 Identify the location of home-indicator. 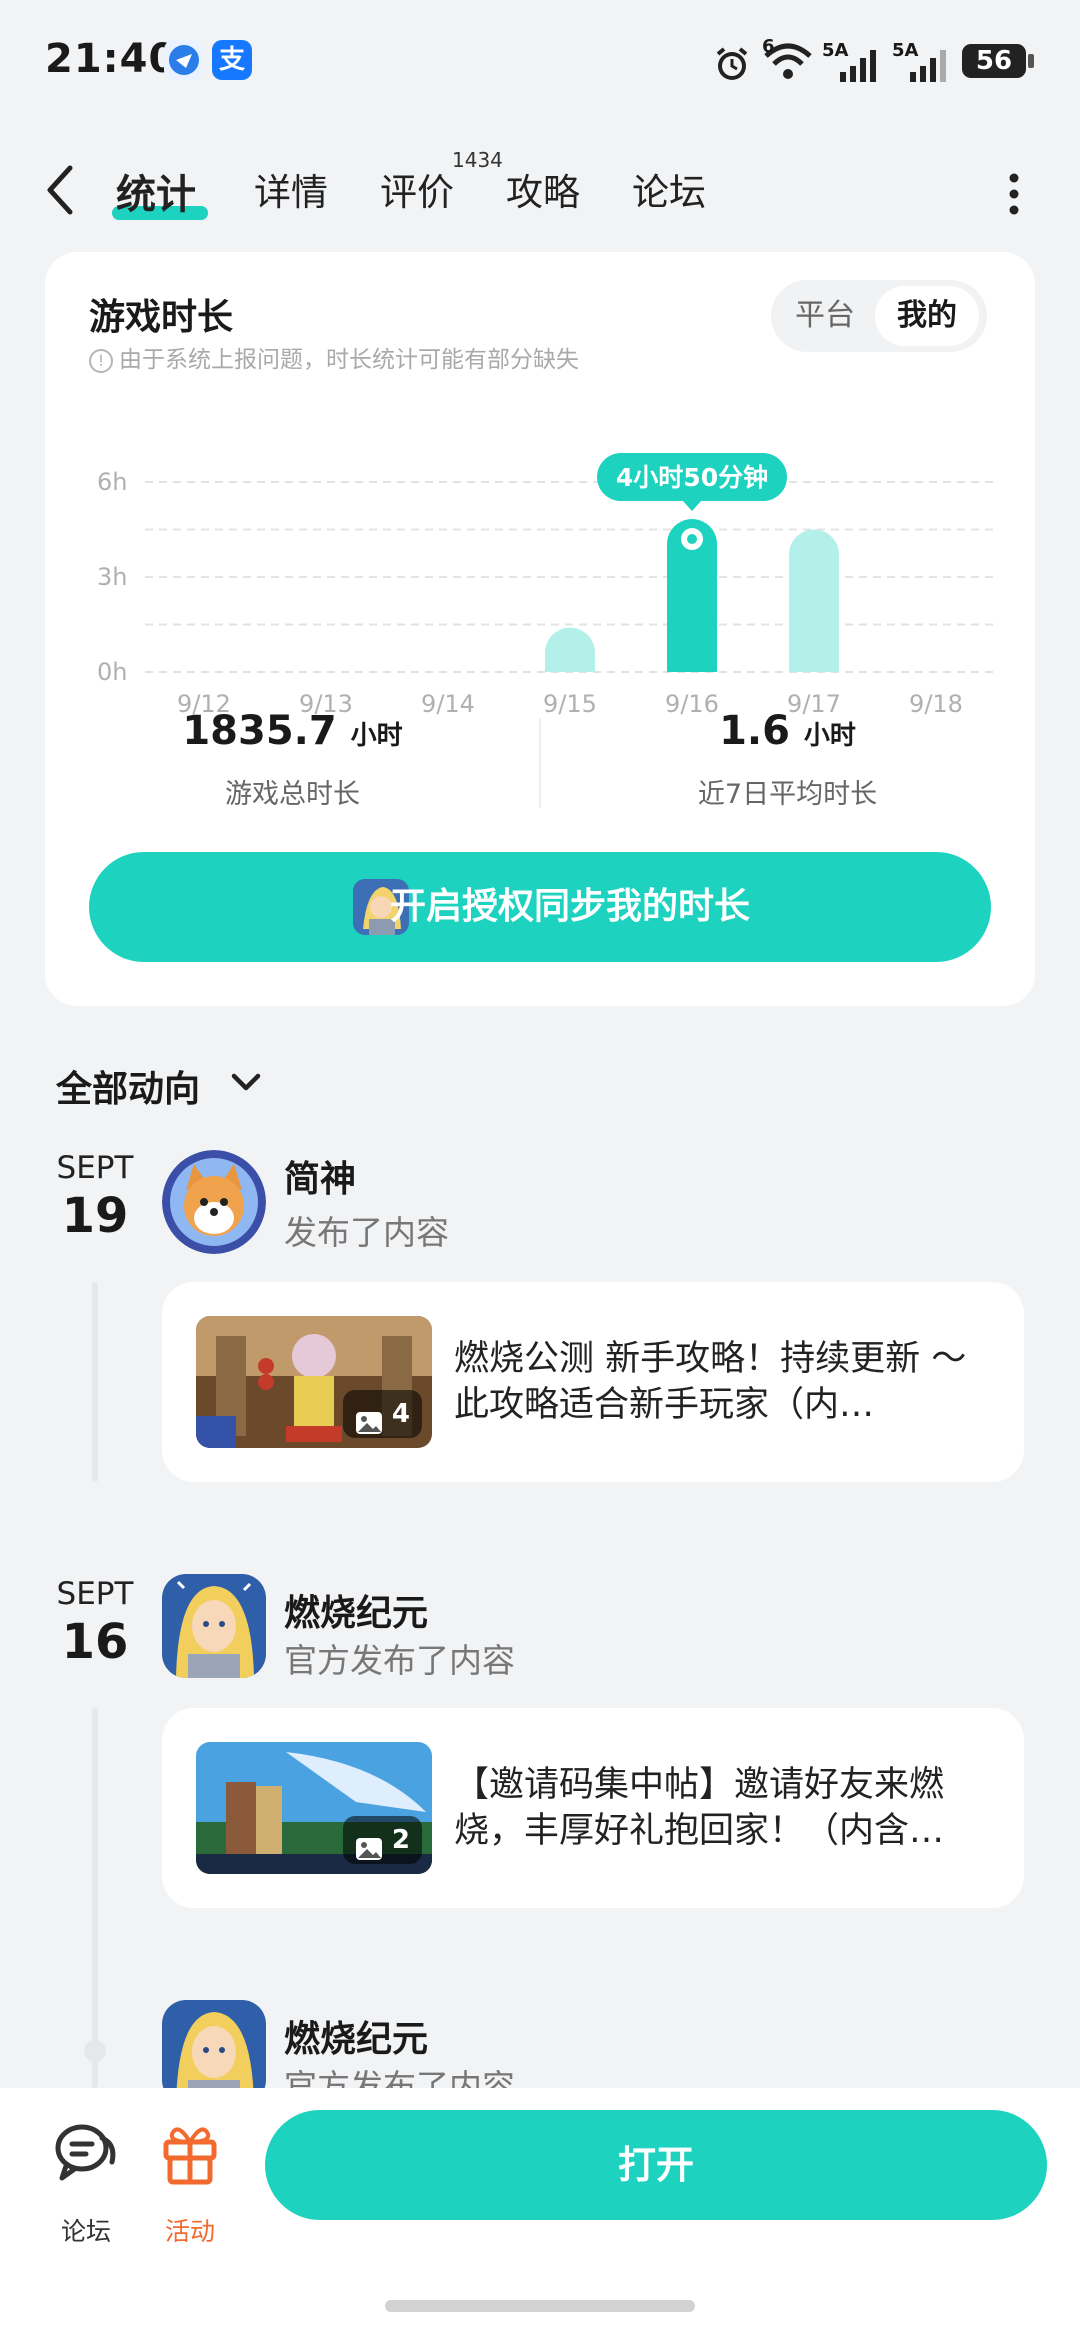
(540, 2306).